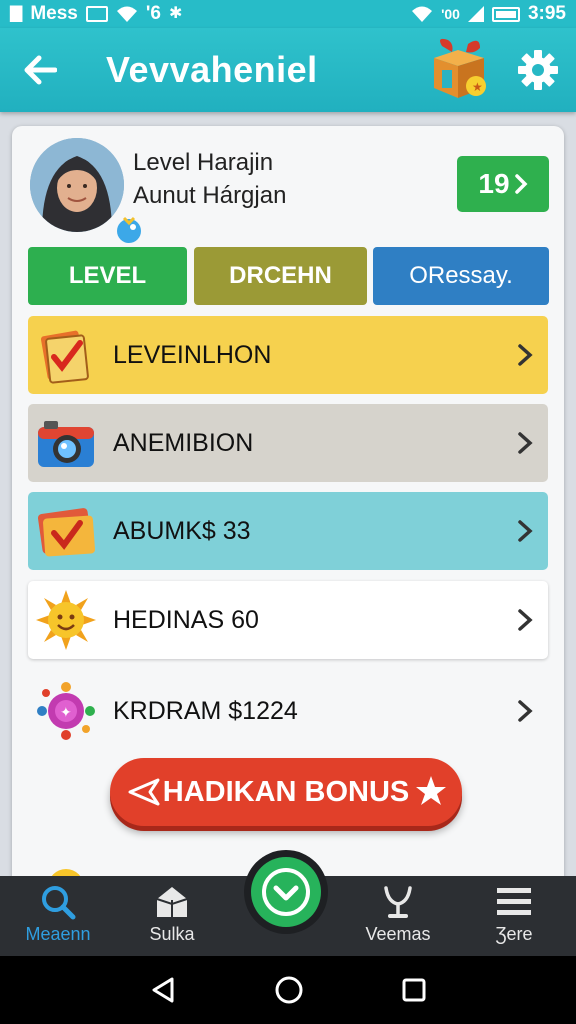  What do you see at coordinates (172, 934) in the screenshot?
I see `nav-label: Sulka` at bounding box center [172, 934].